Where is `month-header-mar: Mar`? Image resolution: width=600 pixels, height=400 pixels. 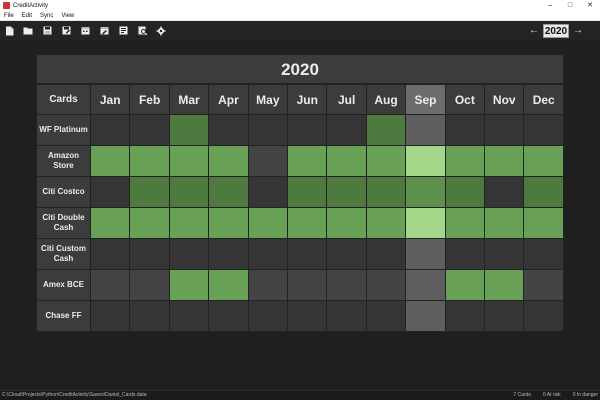 month-header-mar: Mar is located at coordinates (189, 99).